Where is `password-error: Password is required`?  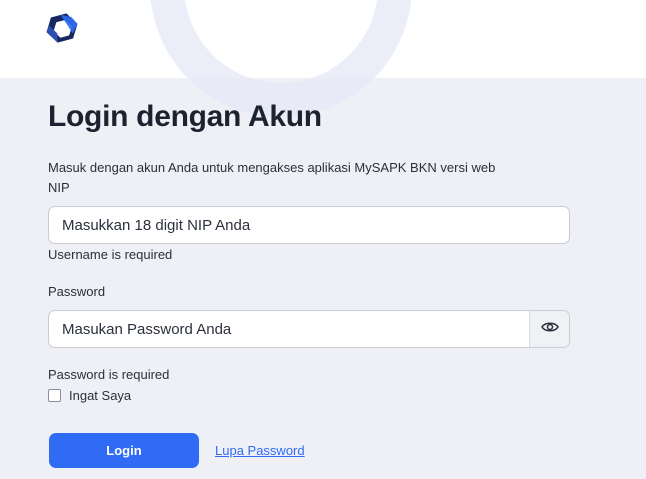
password-error: Password is required is located at coordinates (109, 374).